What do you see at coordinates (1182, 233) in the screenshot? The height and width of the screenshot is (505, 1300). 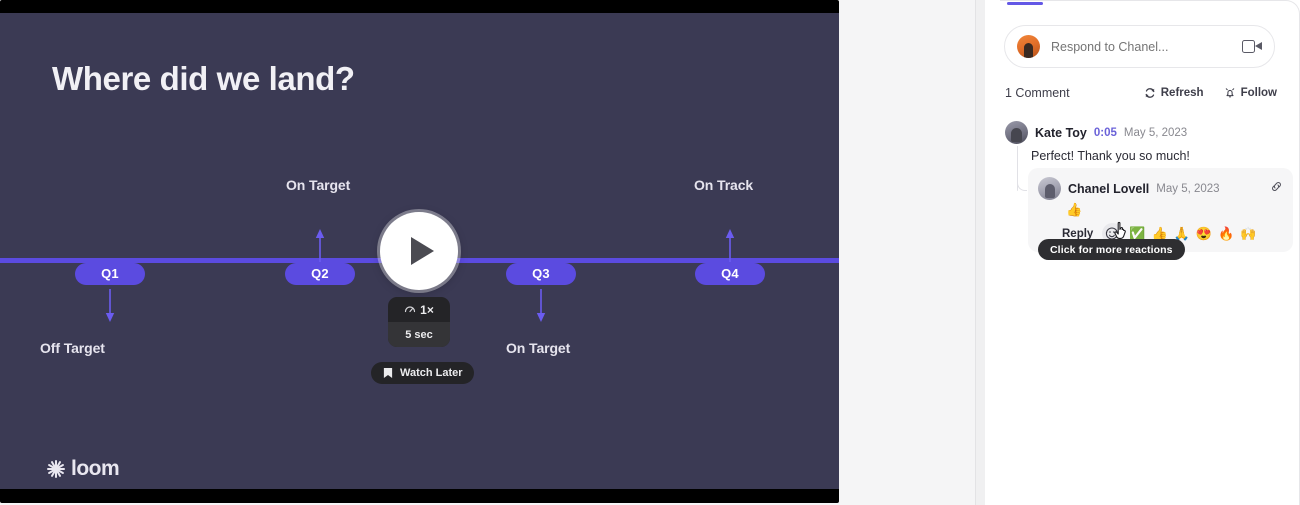 I see `quick-reaction-prayinghands: 🙏` at bounding box center [1182, 233].